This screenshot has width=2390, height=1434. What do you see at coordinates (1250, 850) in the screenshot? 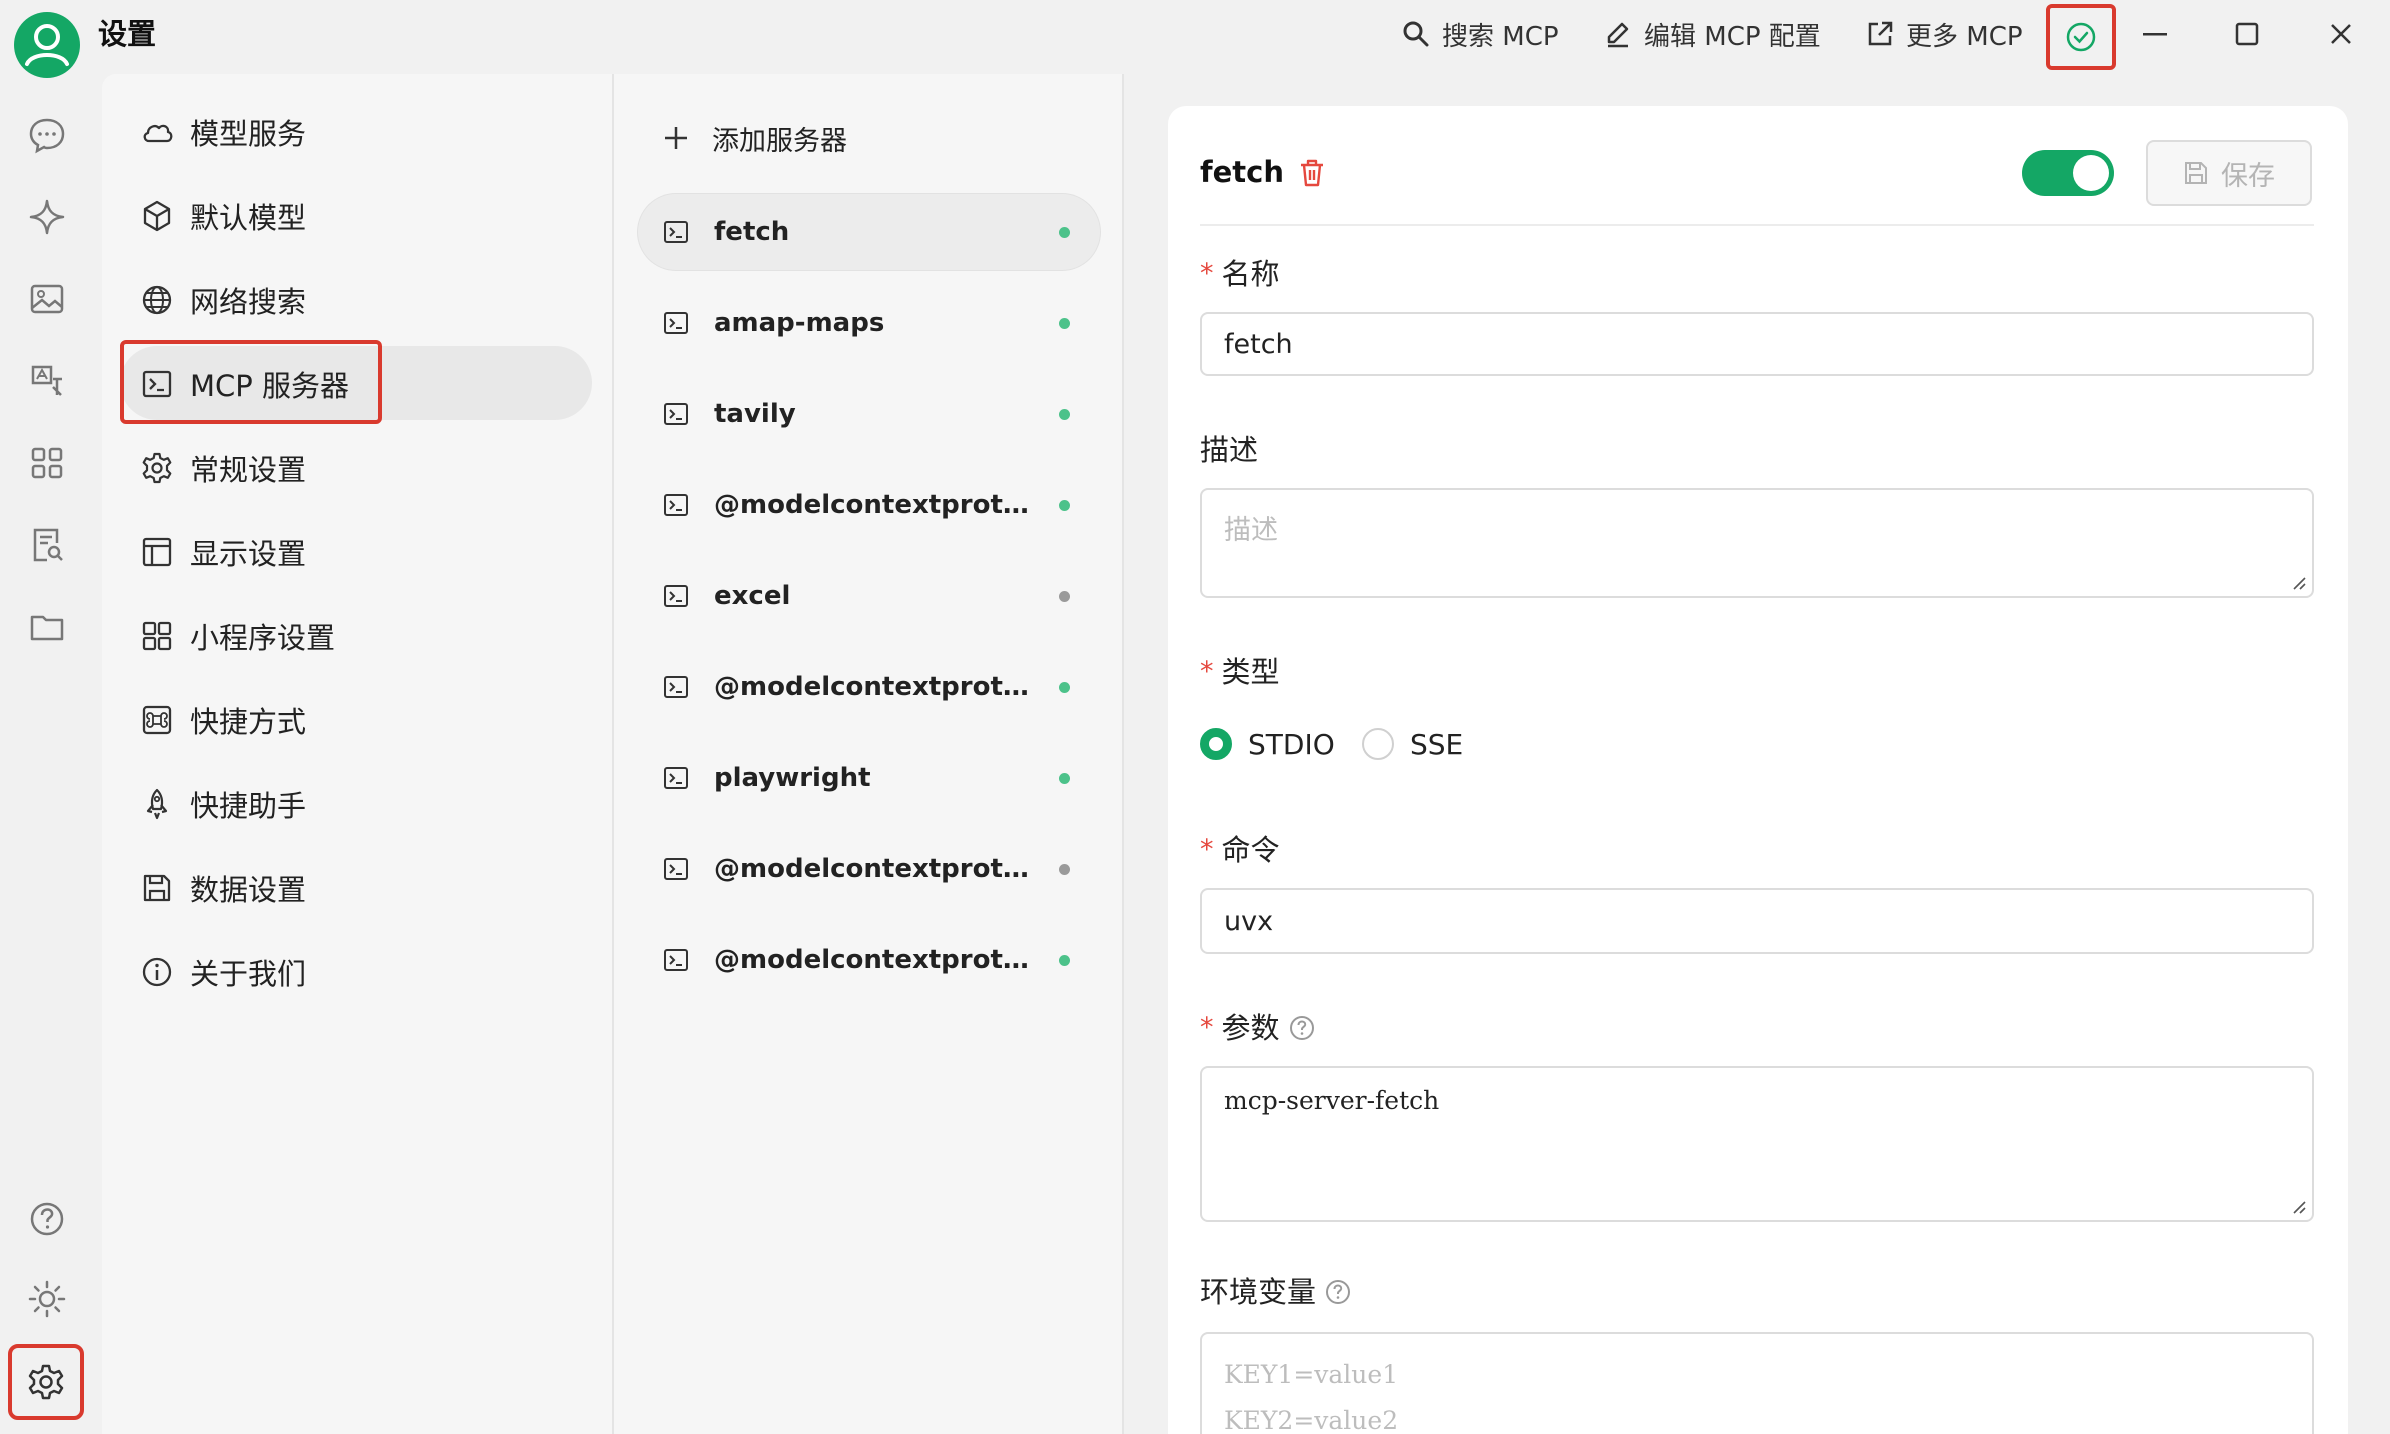
I see `command-label: 命令` at bounding box center [1250, 850].